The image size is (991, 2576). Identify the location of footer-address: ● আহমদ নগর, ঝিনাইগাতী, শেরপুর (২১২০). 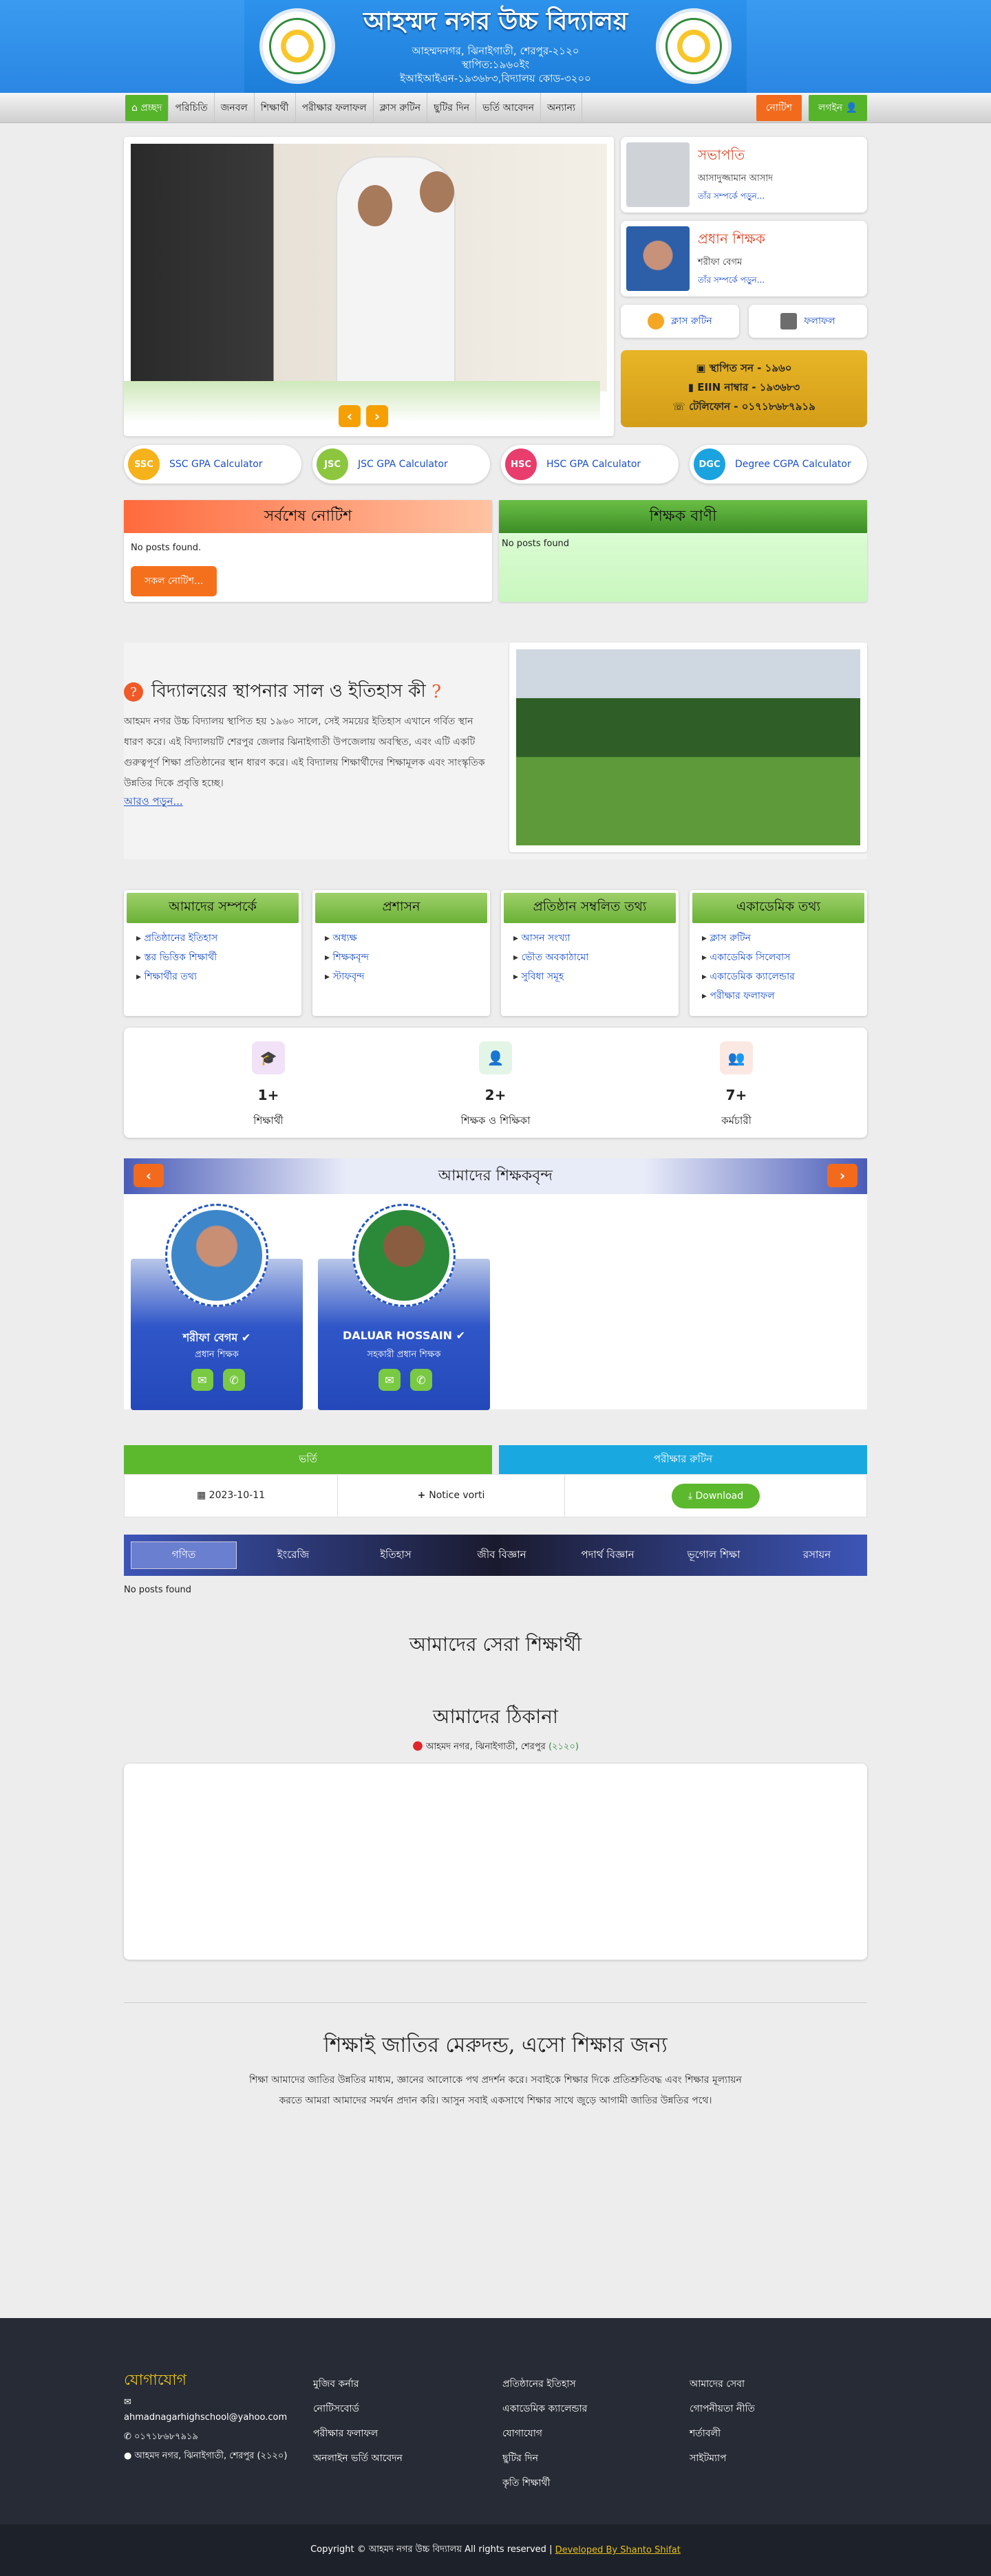
(206, 2456).